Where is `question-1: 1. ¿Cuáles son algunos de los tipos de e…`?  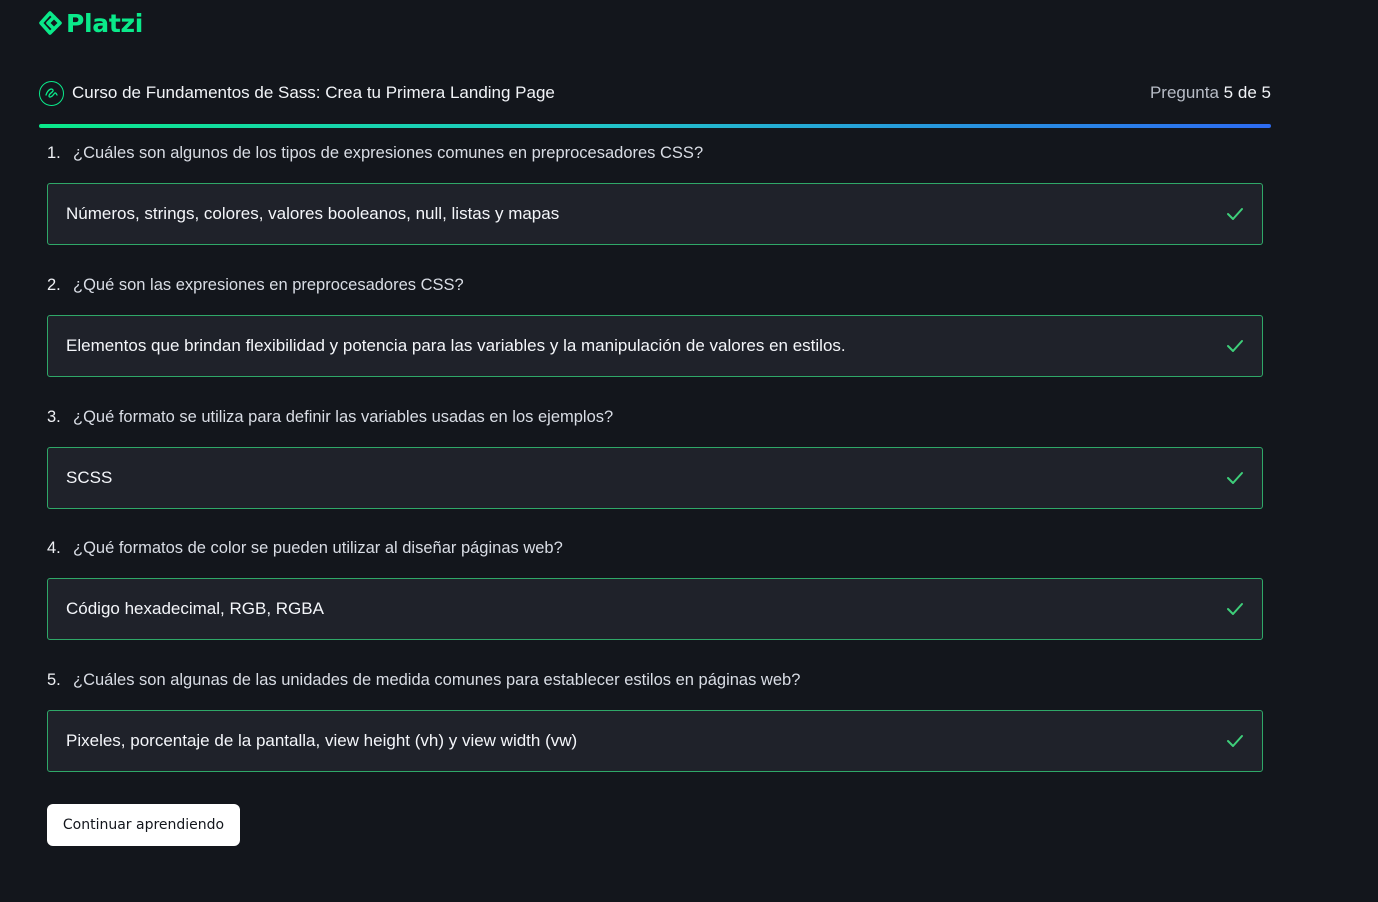
question-1: 1. ¿Cuáles son algunos de los tipos de e… is located at coordinates (655, 193).